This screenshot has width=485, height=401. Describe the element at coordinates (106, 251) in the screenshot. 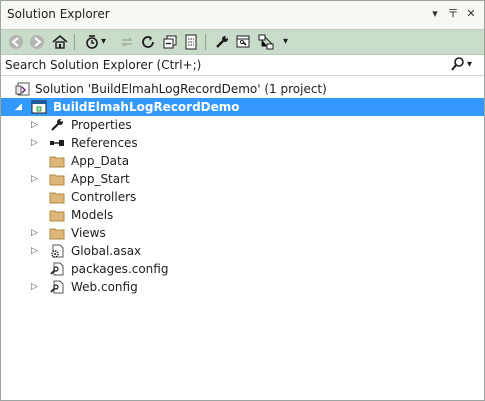

I see `tree-item-label: Global.asax` at that location.